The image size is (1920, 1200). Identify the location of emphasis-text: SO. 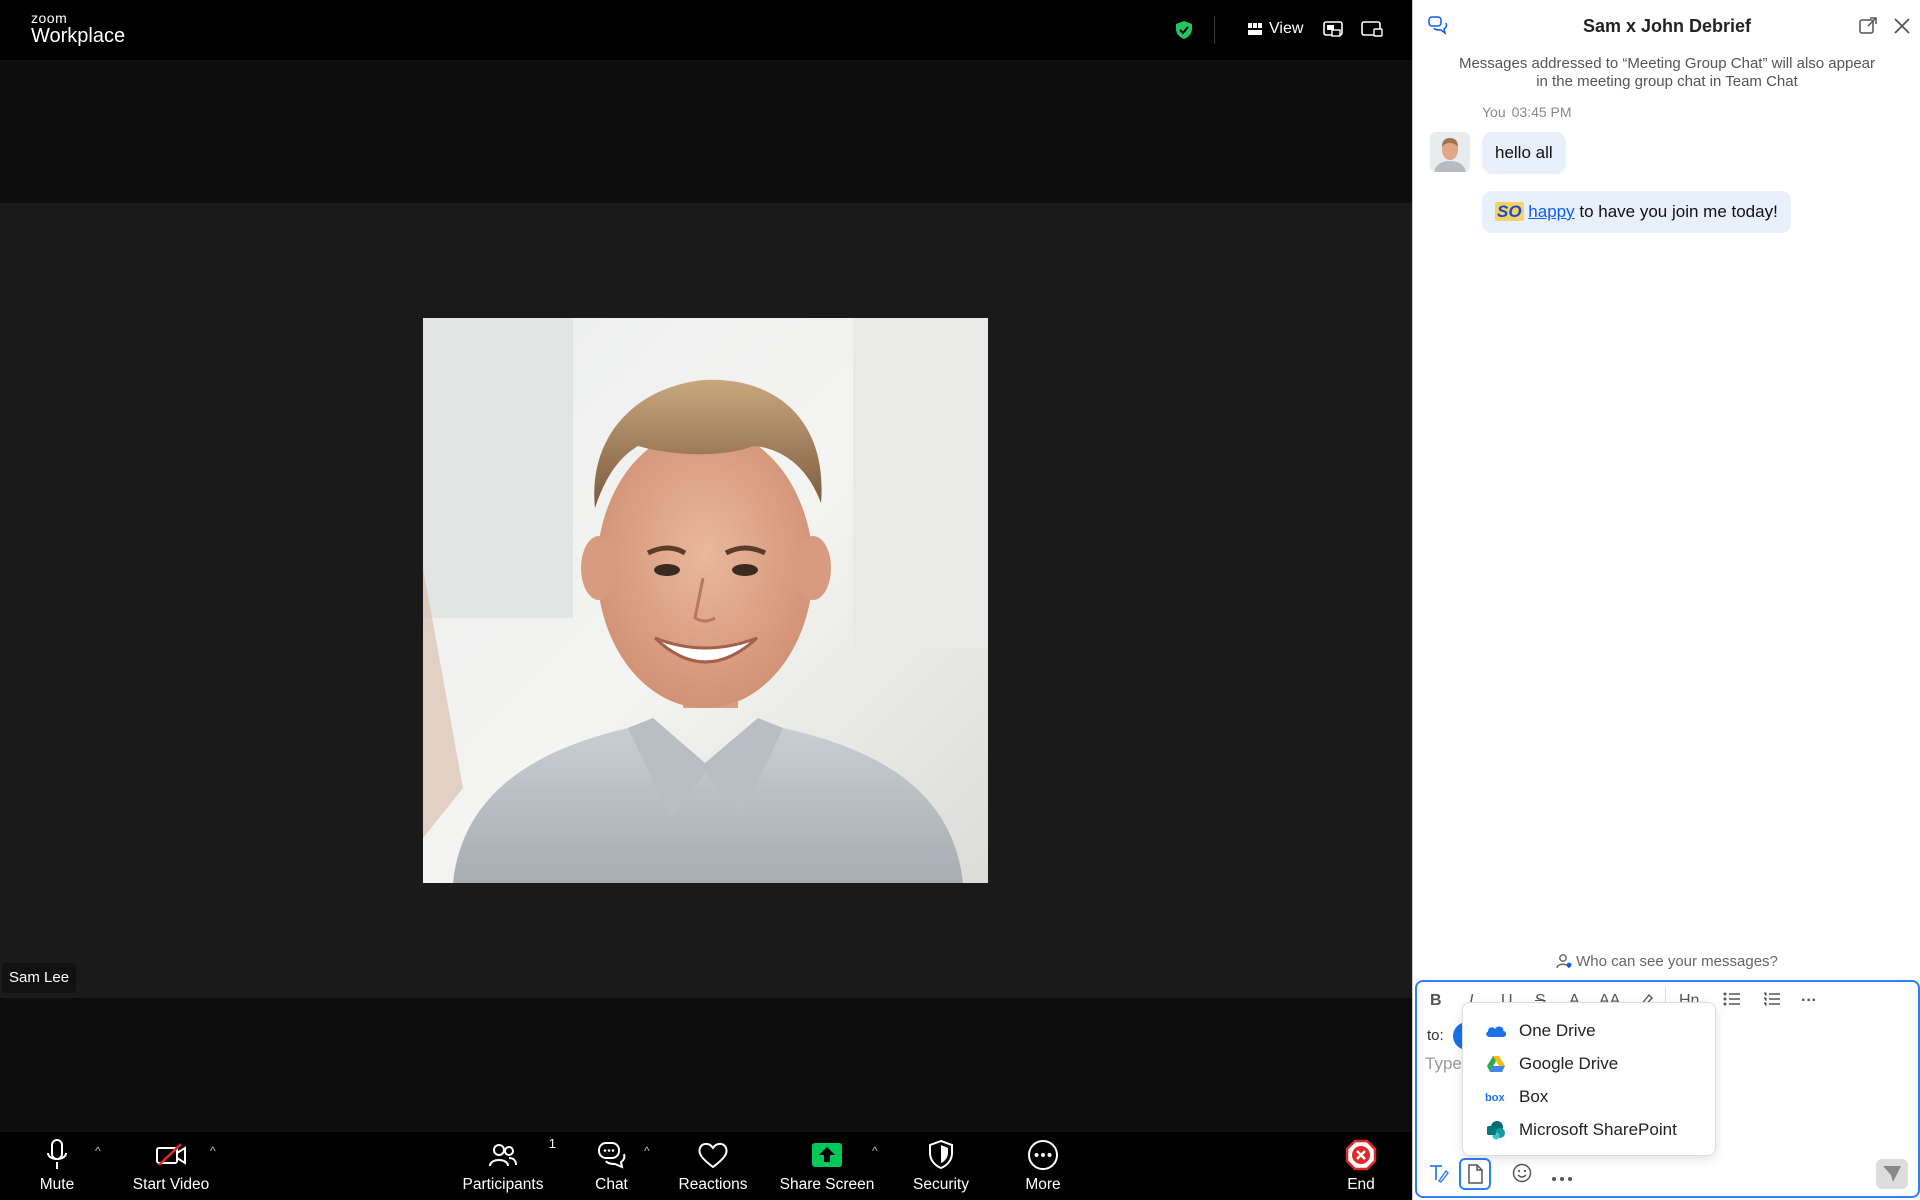
(1509, 211).